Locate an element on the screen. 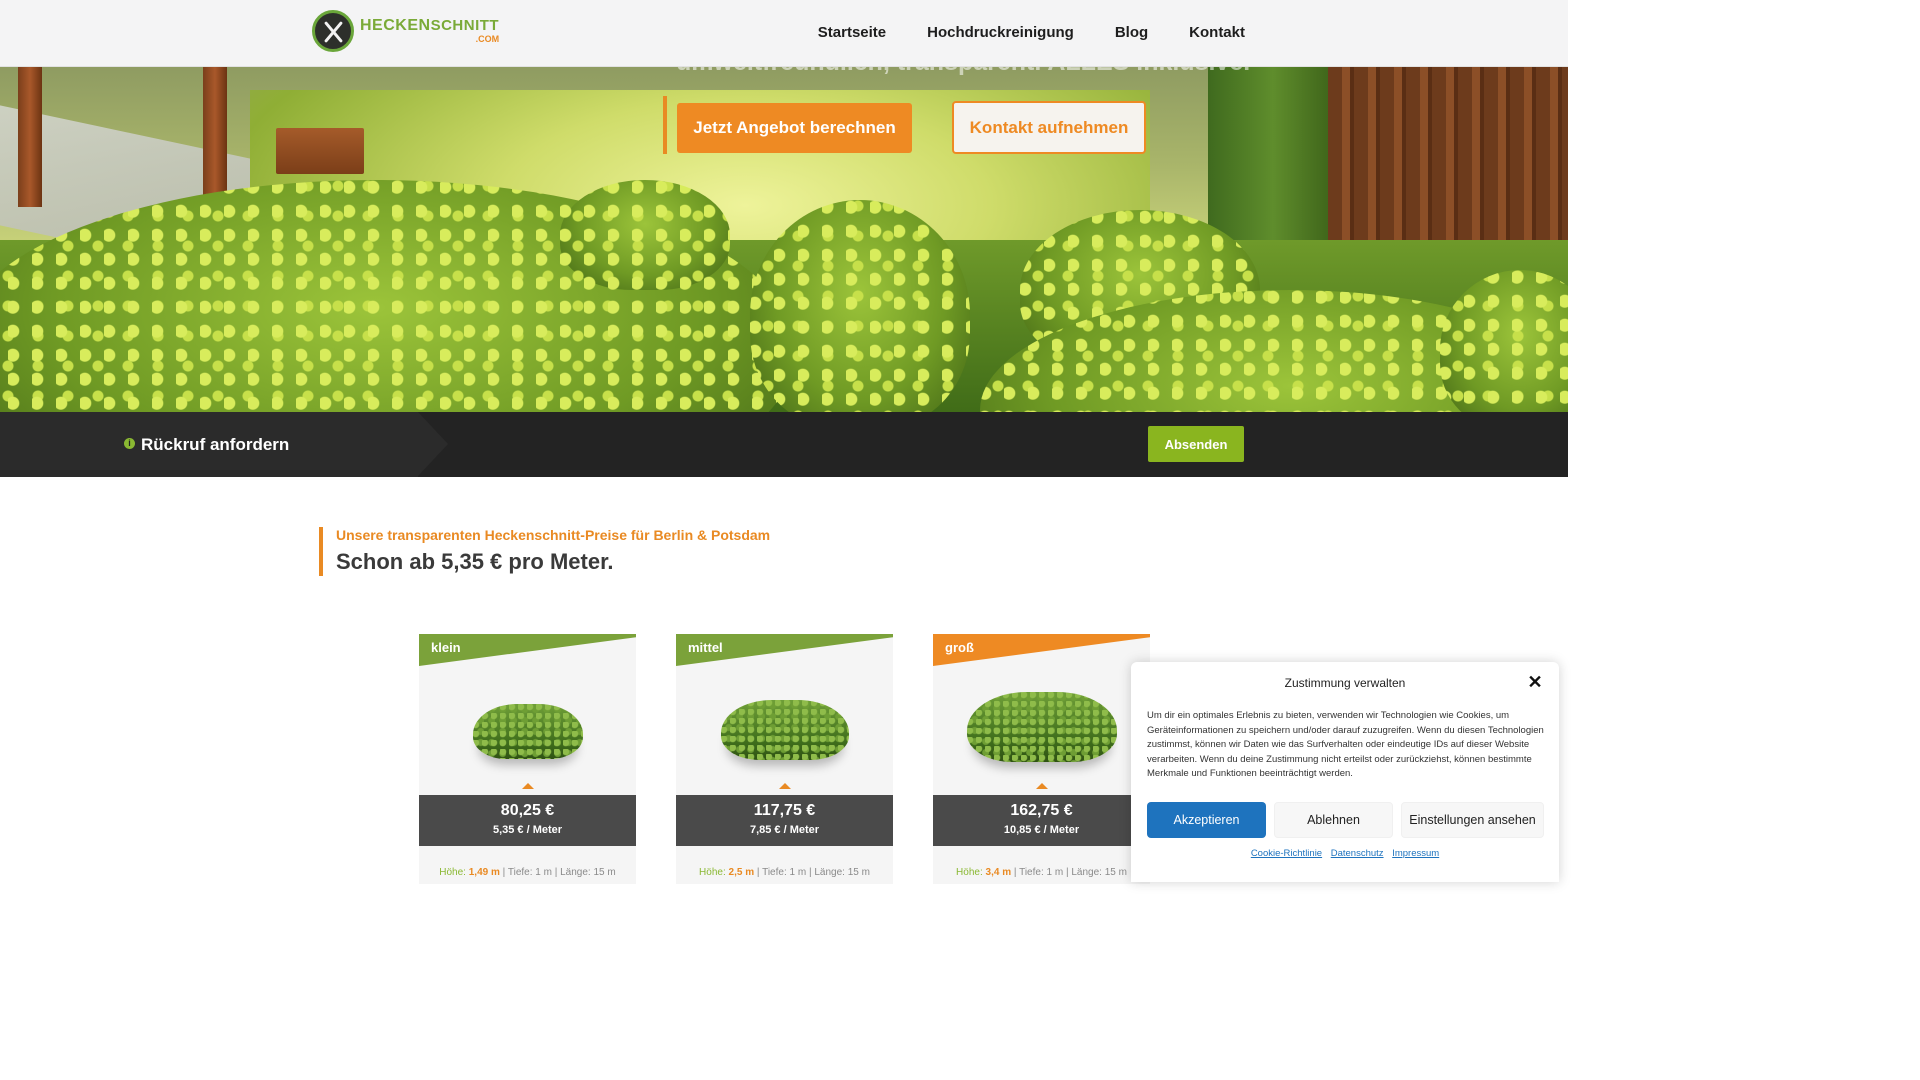 This screenshot has width=1920, height=1080. pricing-title: Schon ab 5,35 € pro Meter. is located at coordinates (475, 561).